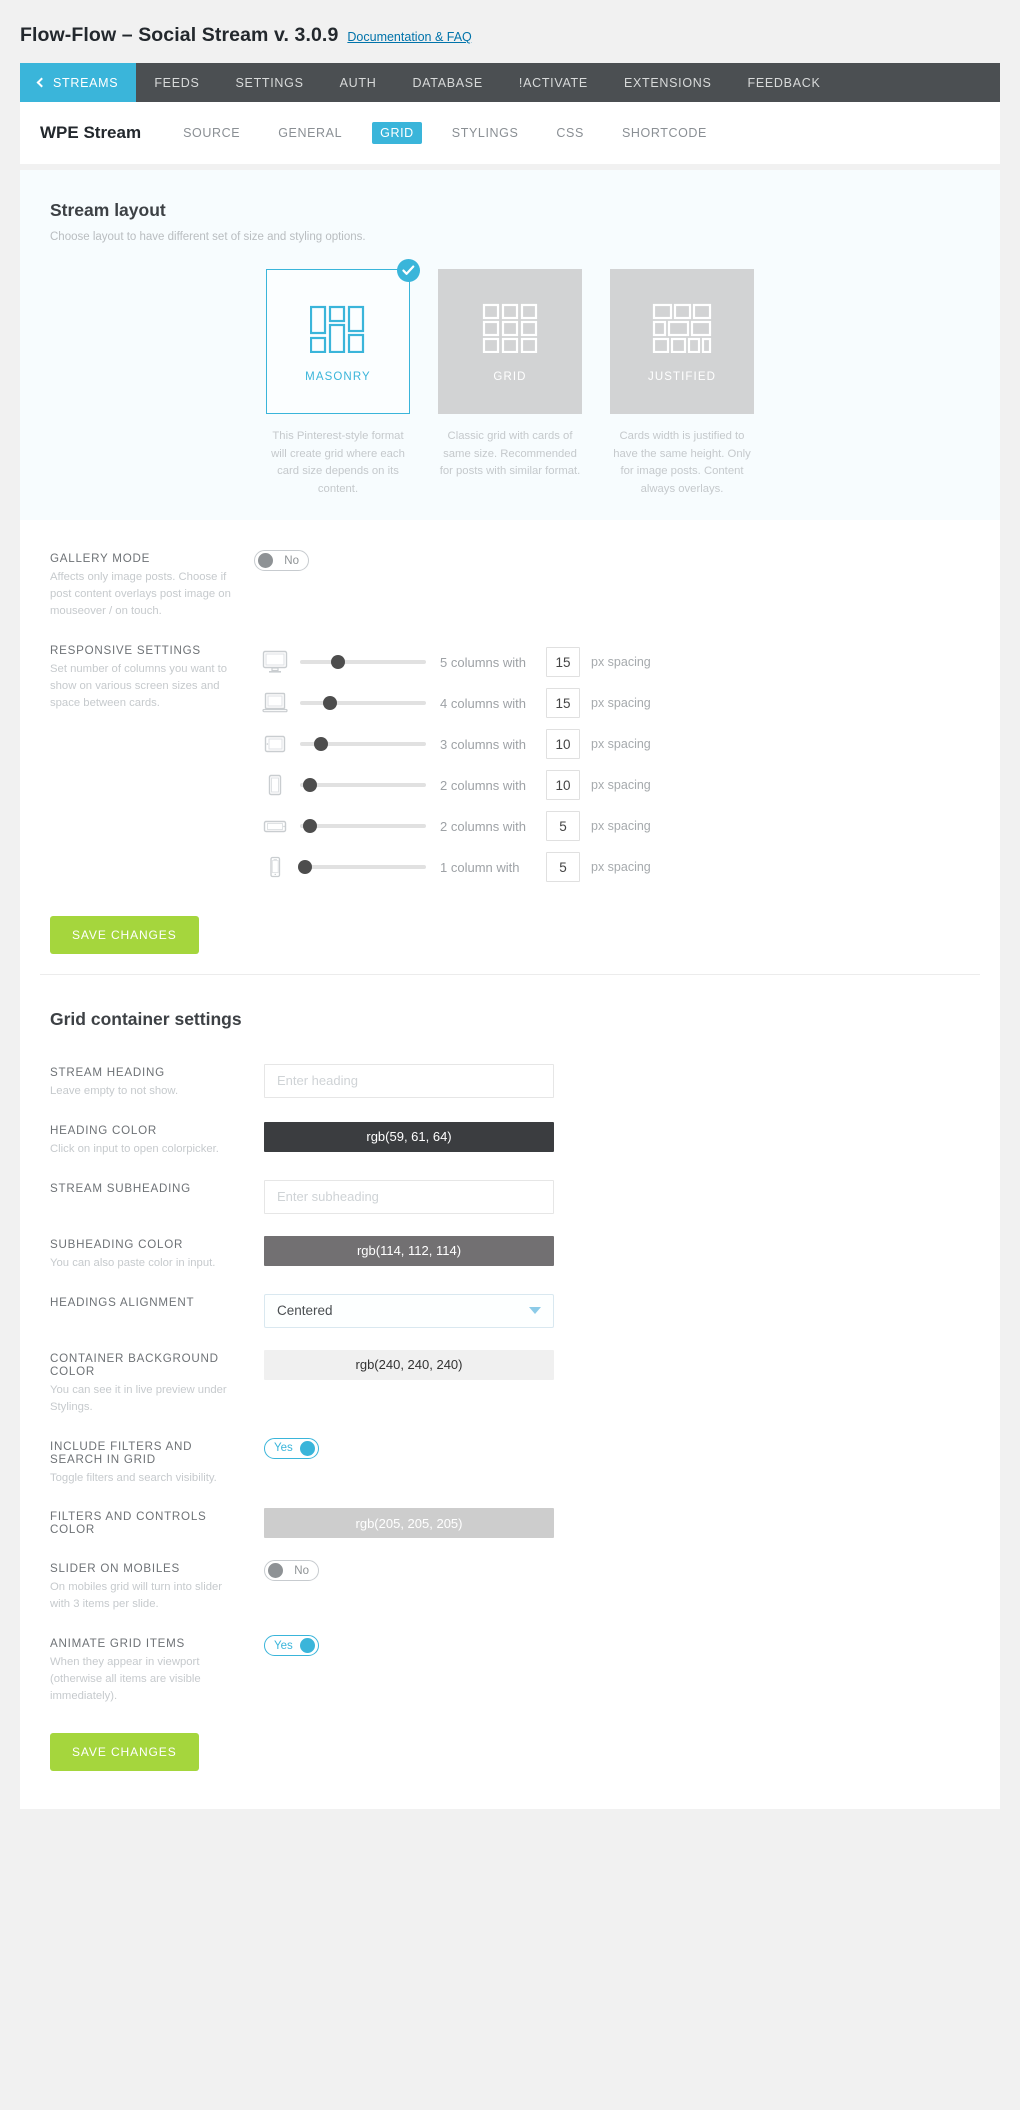 This screenshot has width=1020, height=2110. I want to click on topnav-item-extensions: EXTENSIONS, so click(668, 82).